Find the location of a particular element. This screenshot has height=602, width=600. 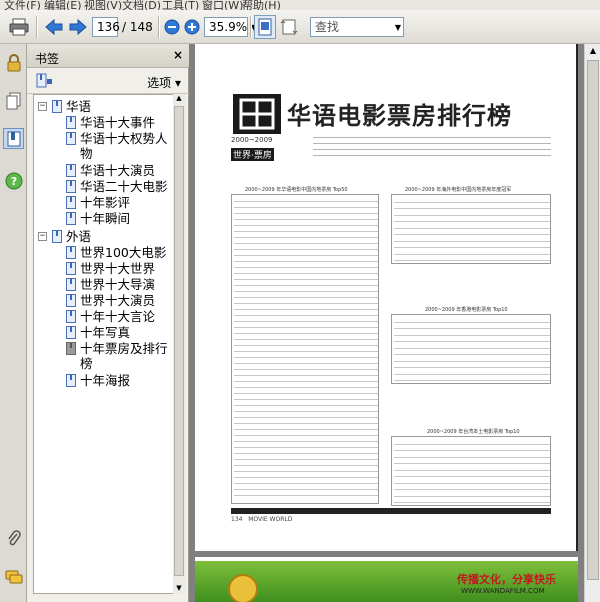

bookmark-item: 世界十大演员 is located at coordinates (103, 301).